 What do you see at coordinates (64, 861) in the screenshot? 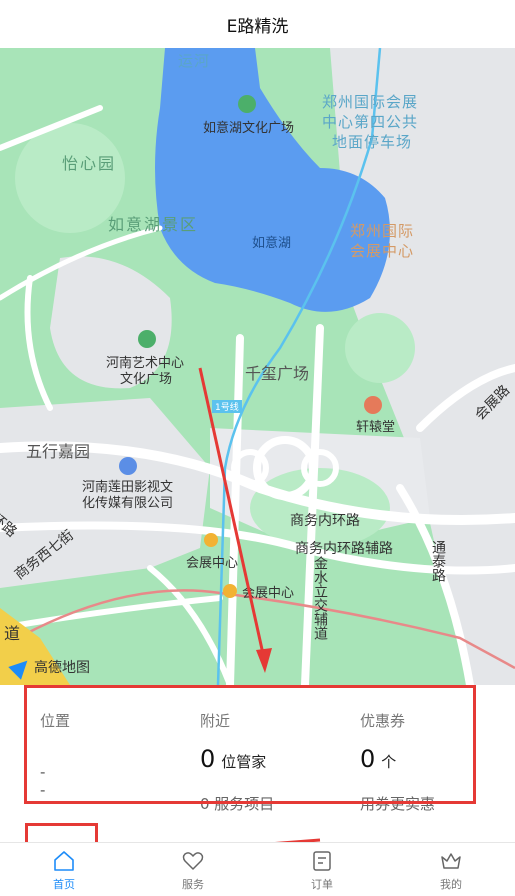
I see `home-icon` at bounding box center [64, 861].